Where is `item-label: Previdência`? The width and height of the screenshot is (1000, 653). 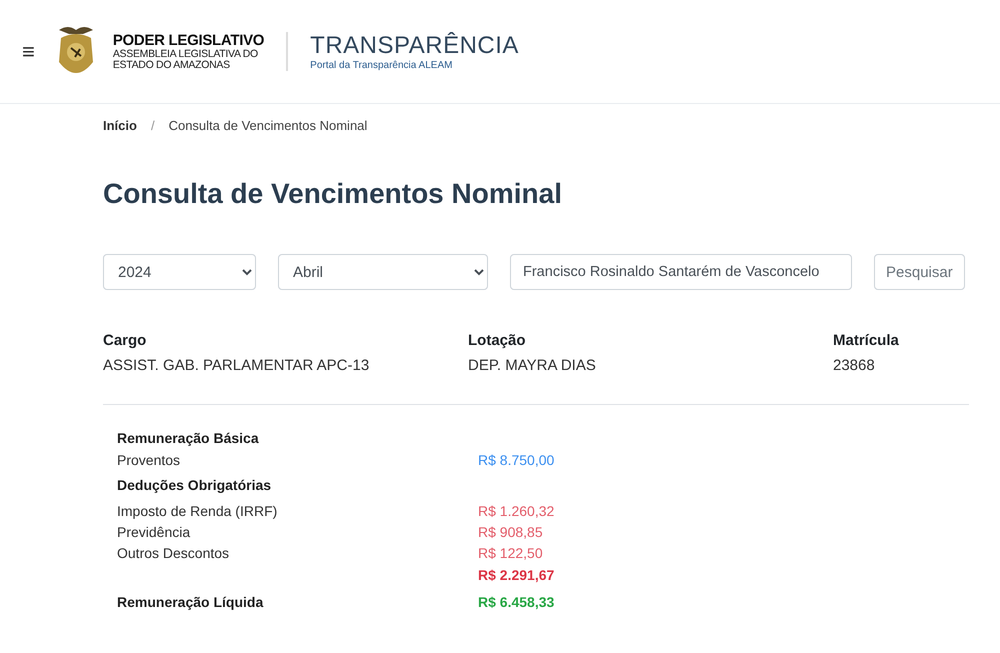 item-label: Previdência is located at coordinates (154, 532).